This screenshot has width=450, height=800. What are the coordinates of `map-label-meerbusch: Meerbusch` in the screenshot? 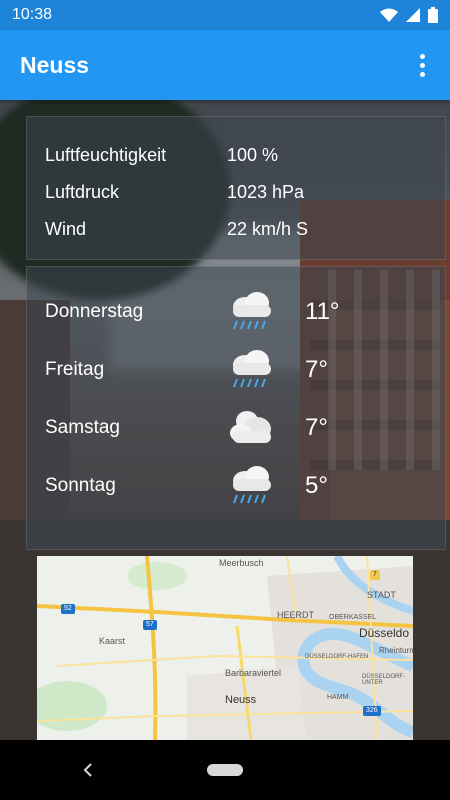 It's located at (241, 563).